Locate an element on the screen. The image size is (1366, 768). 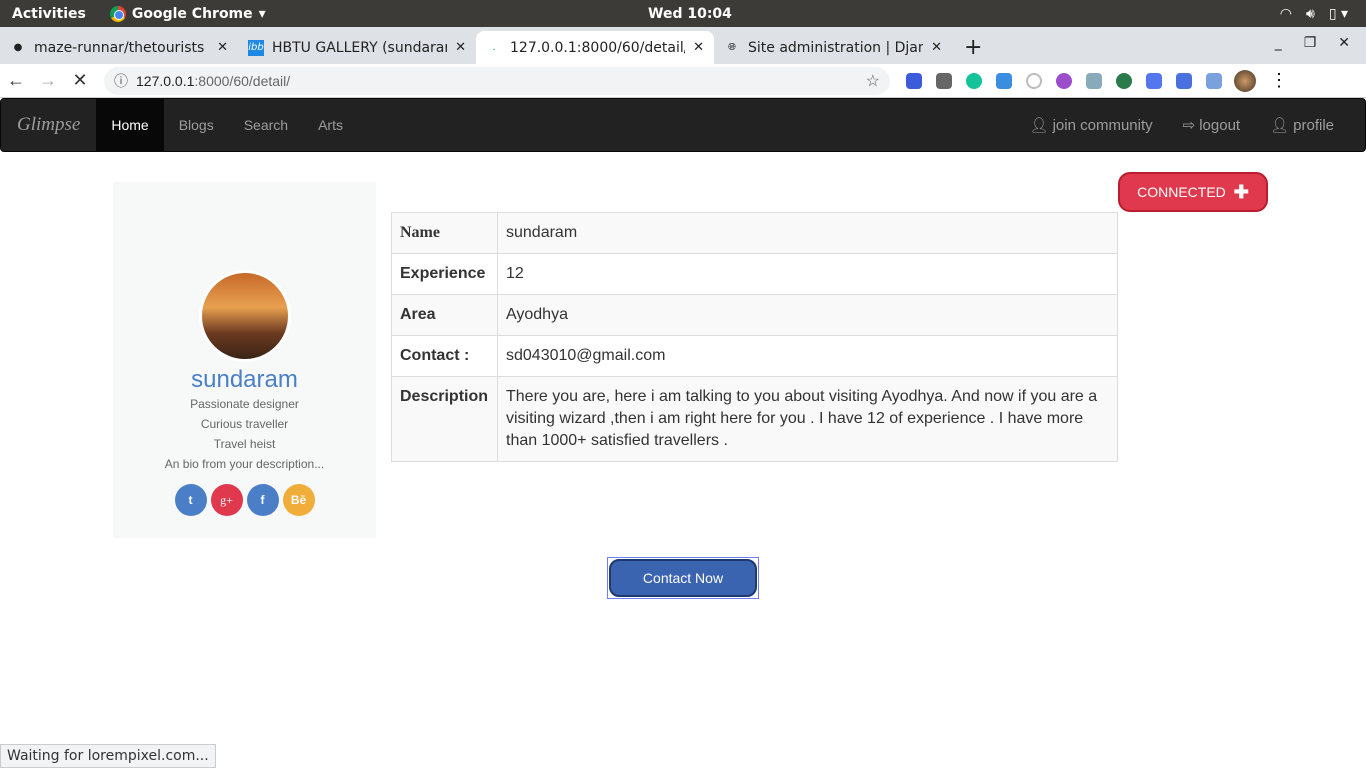
bio-line: Passionate designer is located at coordinates (244, 404).